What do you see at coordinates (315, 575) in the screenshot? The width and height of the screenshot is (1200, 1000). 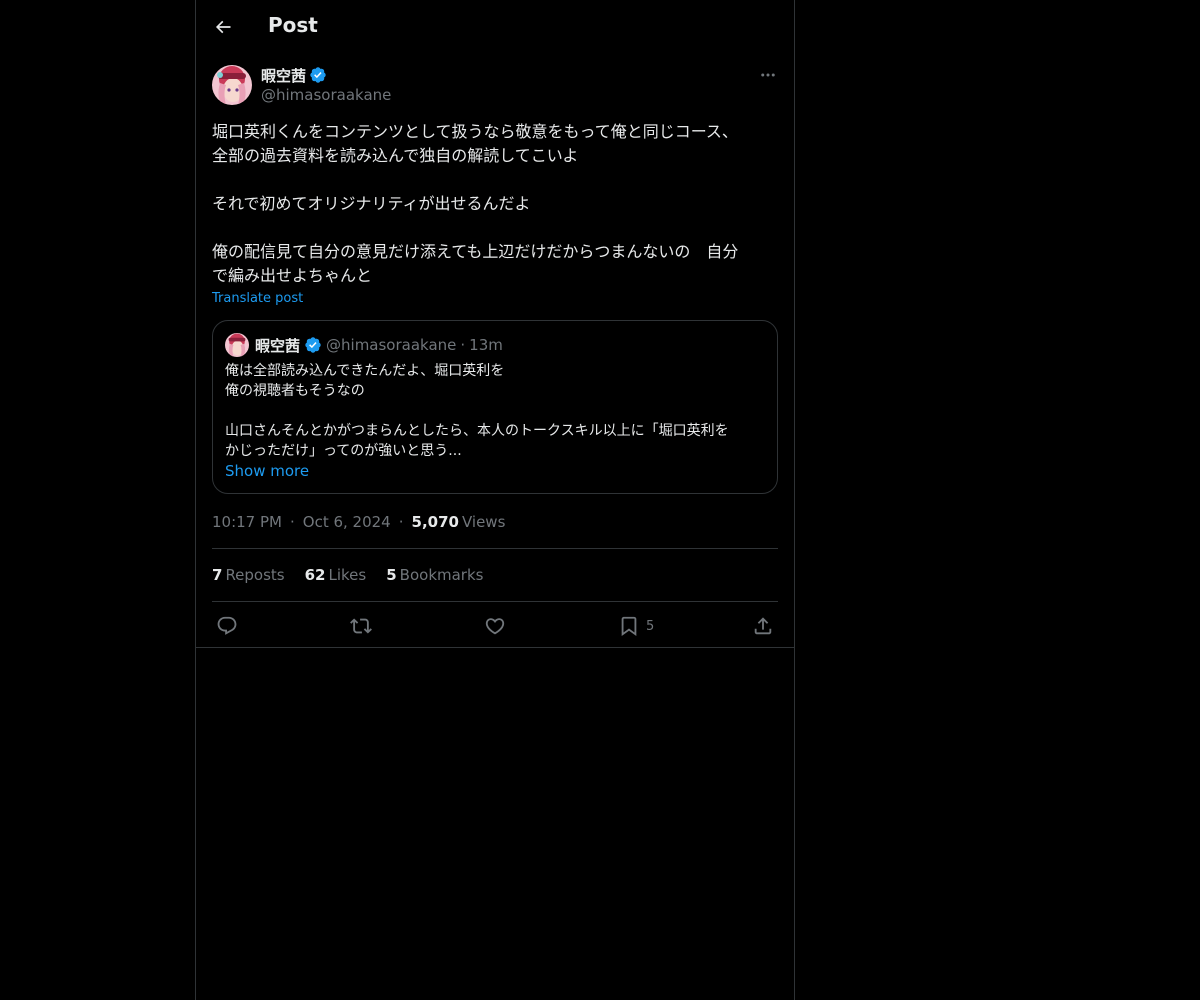 I see `likes-count: 62` at bounding box center [315, 575].